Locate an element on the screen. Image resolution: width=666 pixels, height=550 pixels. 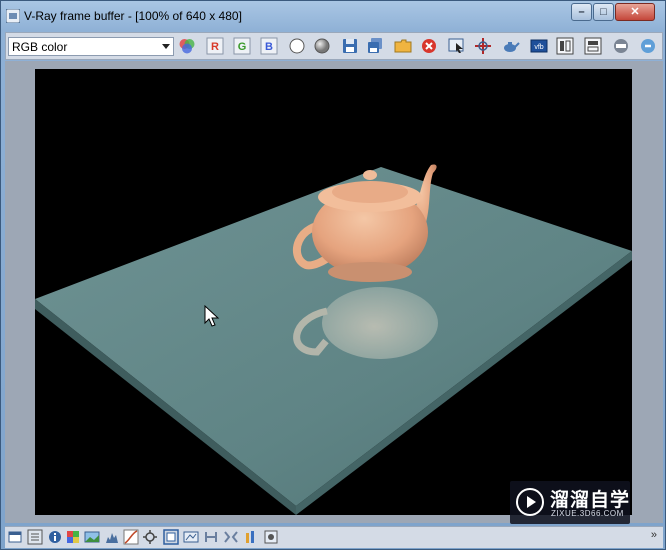
save-icon is located at coordinates (350, 46).